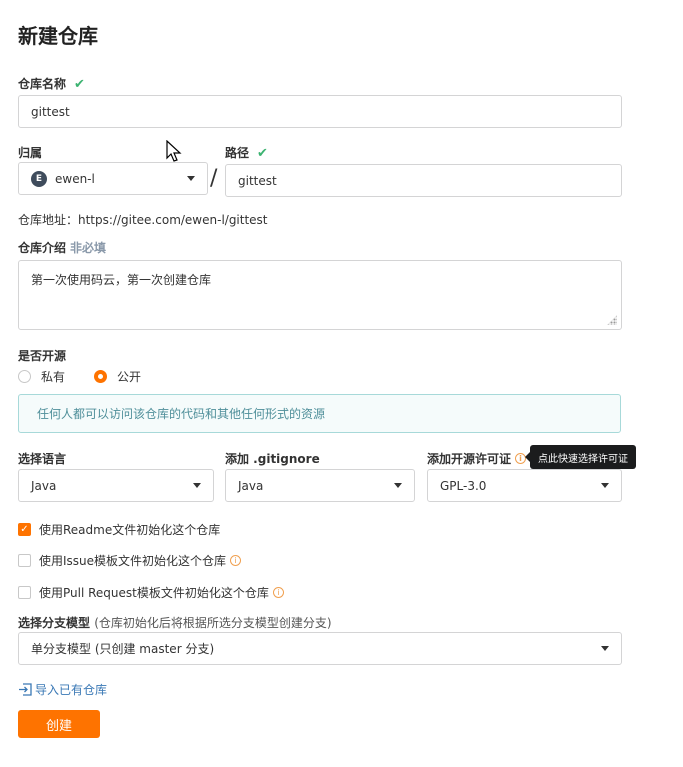 The image size is (683, 767). I want to click on create-button: 创建, so click(59, 724).